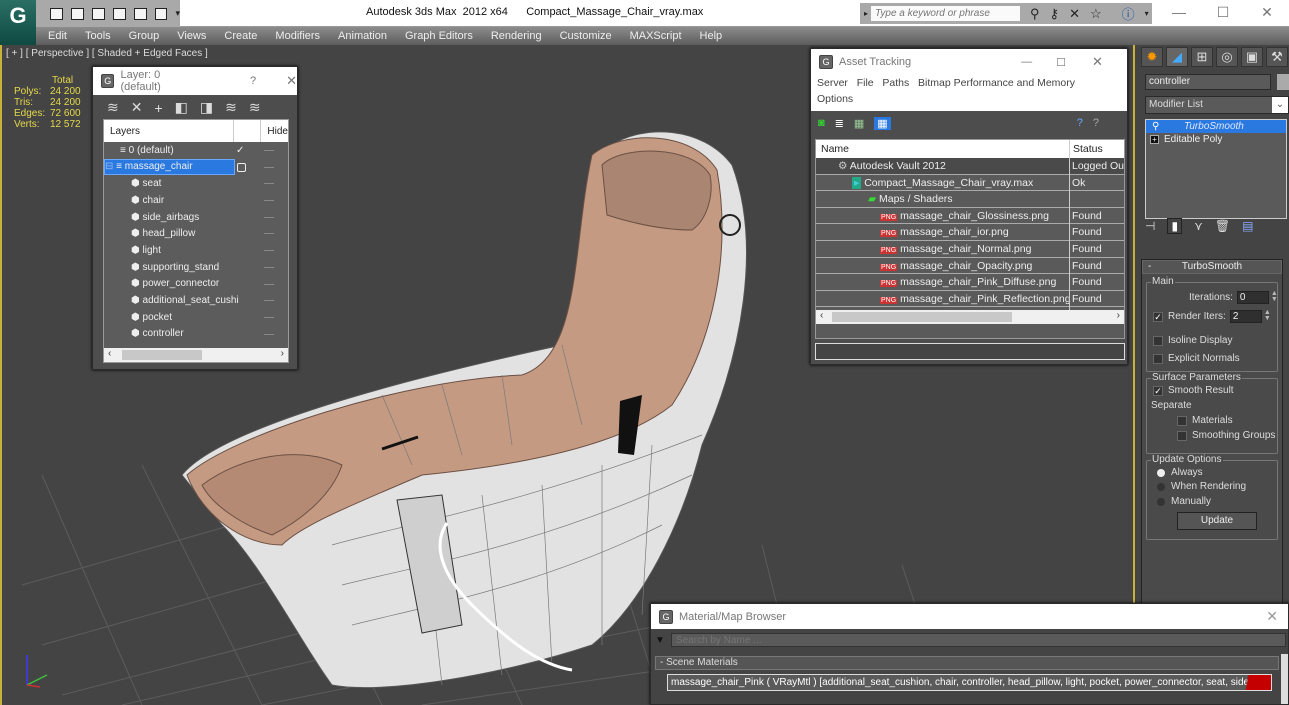  What do you see at coordinates (1208, 82) in the screenshot?
I see `object-name-field: controller` at bounding box center [1208, 82].